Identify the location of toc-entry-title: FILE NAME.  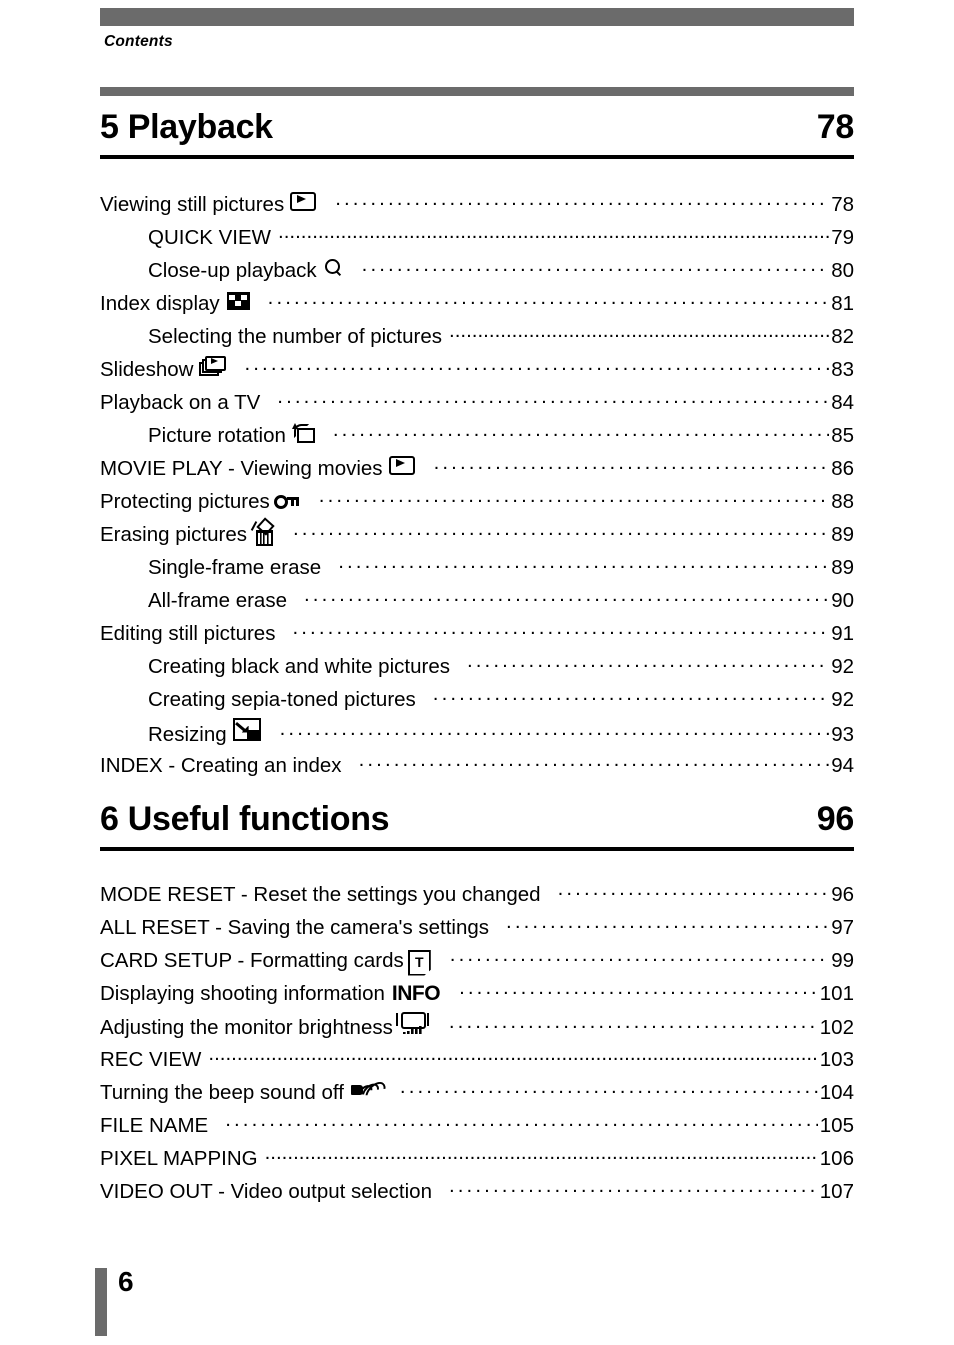
(154, 1125).